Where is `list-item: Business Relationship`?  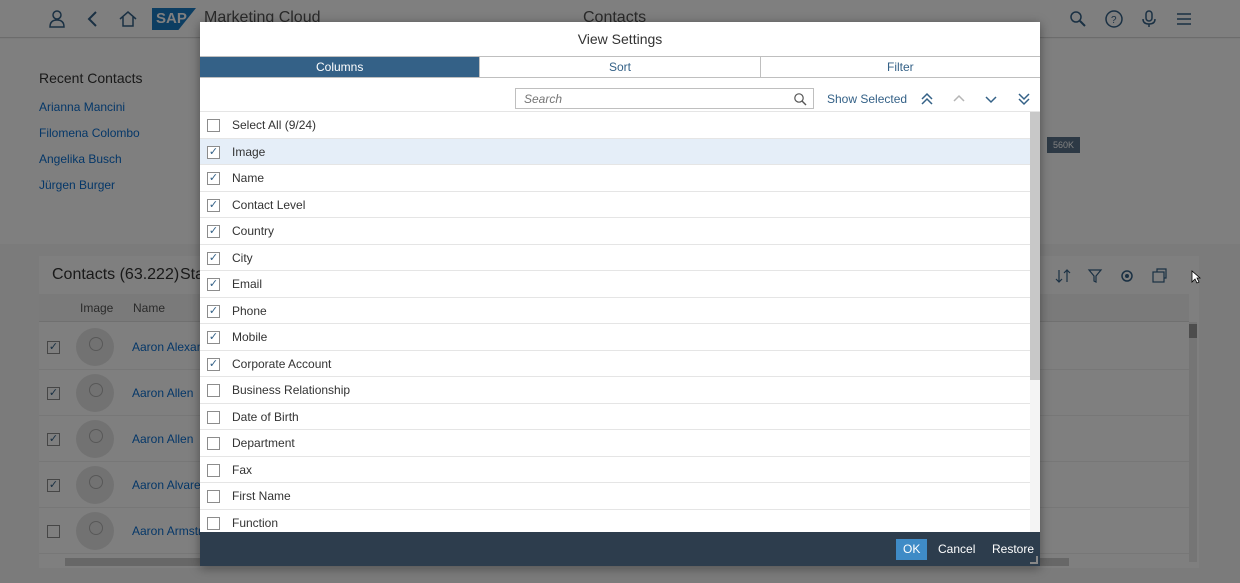
list-item: Business Relationship is located at coordinates (615, 390).